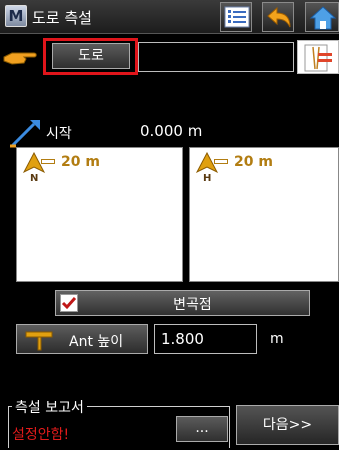 This screenshot has width=339, height=450. I want to click on list-button, so click(236, 17).